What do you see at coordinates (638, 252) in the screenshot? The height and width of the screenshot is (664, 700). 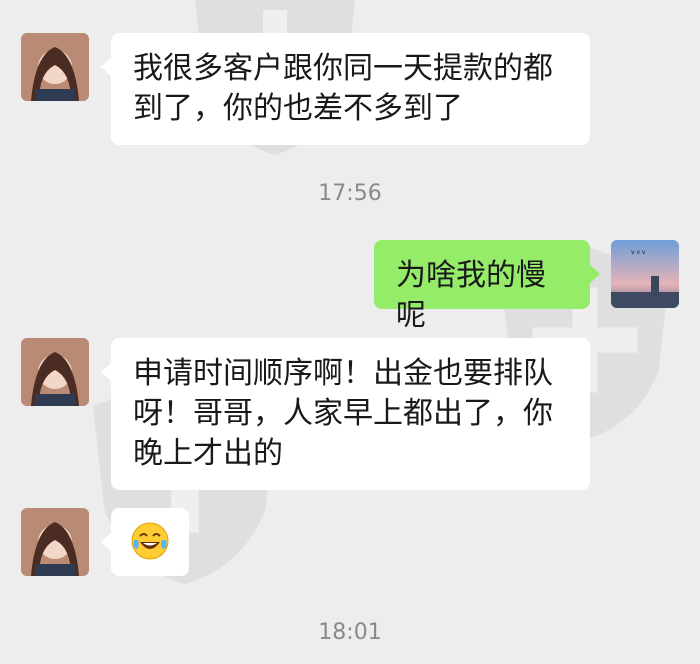 I see `svg-text: v v v` at bounding box center [638, 252].